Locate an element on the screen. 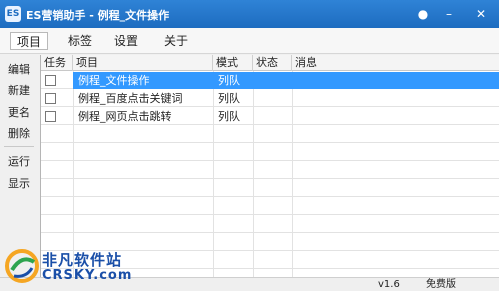 The height and width of the screenshot is (291, 499). table-header: 任务 项目 模式 状态 消息 is located at coordinates (270, 63).